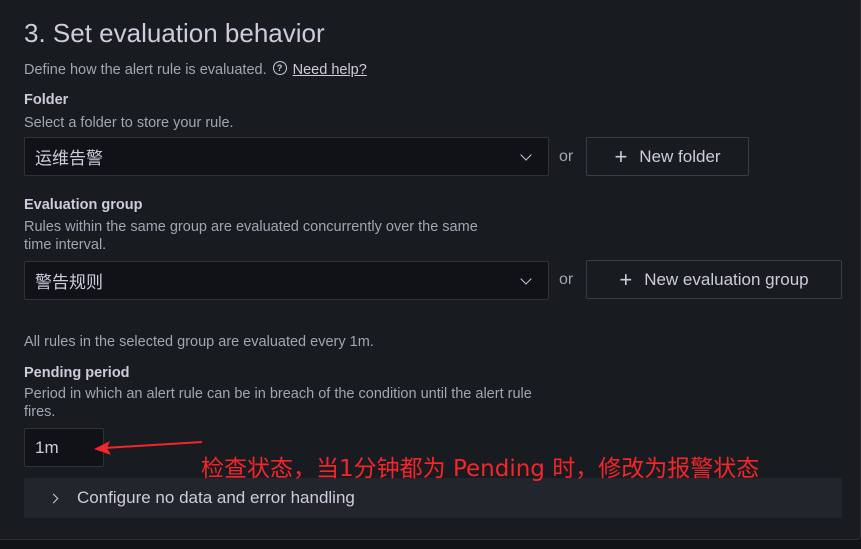 The width and height of the screenshot is (861, 549). I want to click on new-evaluation-group-button: + New evaluation group, so click(714, 279).